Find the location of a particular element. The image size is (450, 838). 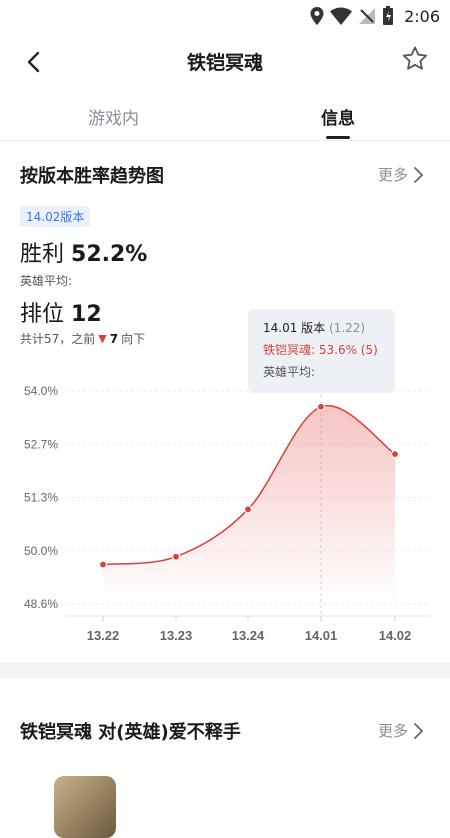

chart-tooltip: 14.01 版本 (1.22) 铁铠冥魂: 53.6% (5) 英雄平均: is located at coordinates (321, 351).